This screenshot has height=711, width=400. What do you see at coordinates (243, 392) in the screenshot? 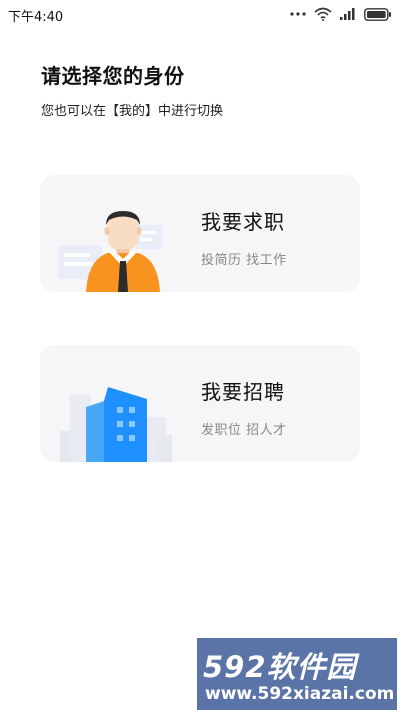
I see `option-title: 我要招聘` at bounding box center [243, 392].